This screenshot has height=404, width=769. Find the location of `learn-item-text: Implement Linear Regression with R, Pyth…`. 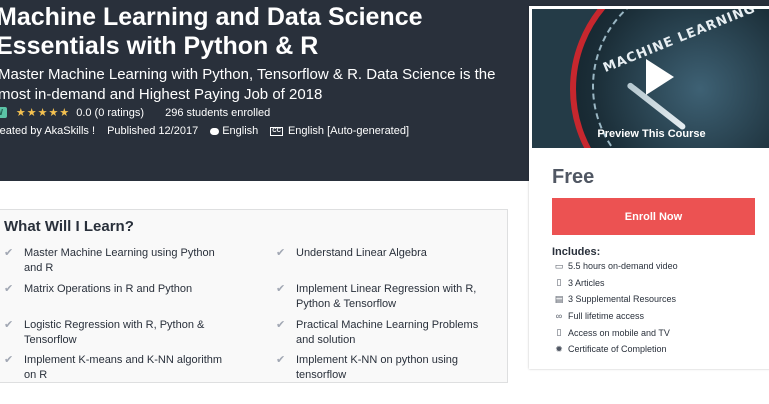

learn-item-text: Implement Linear Regression with R, Pyth… is located at coordinates (386, 296).